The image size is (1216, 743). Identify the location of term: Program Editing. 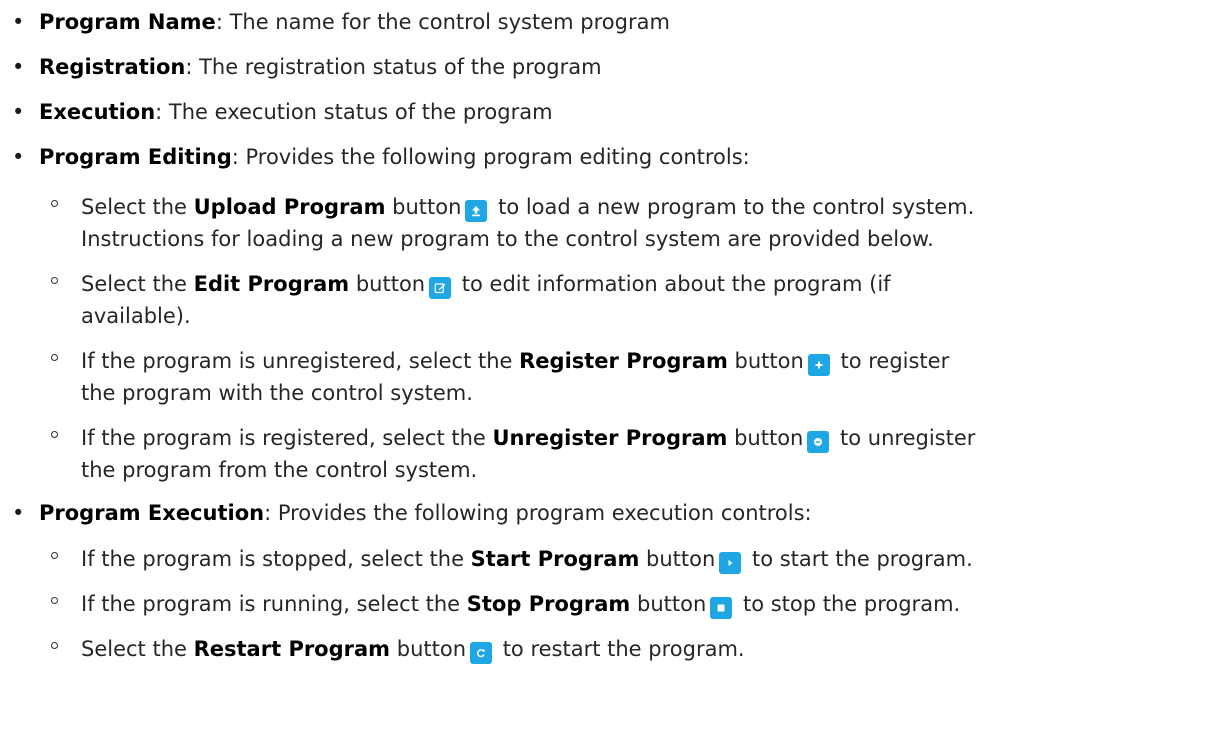
(135, 157).